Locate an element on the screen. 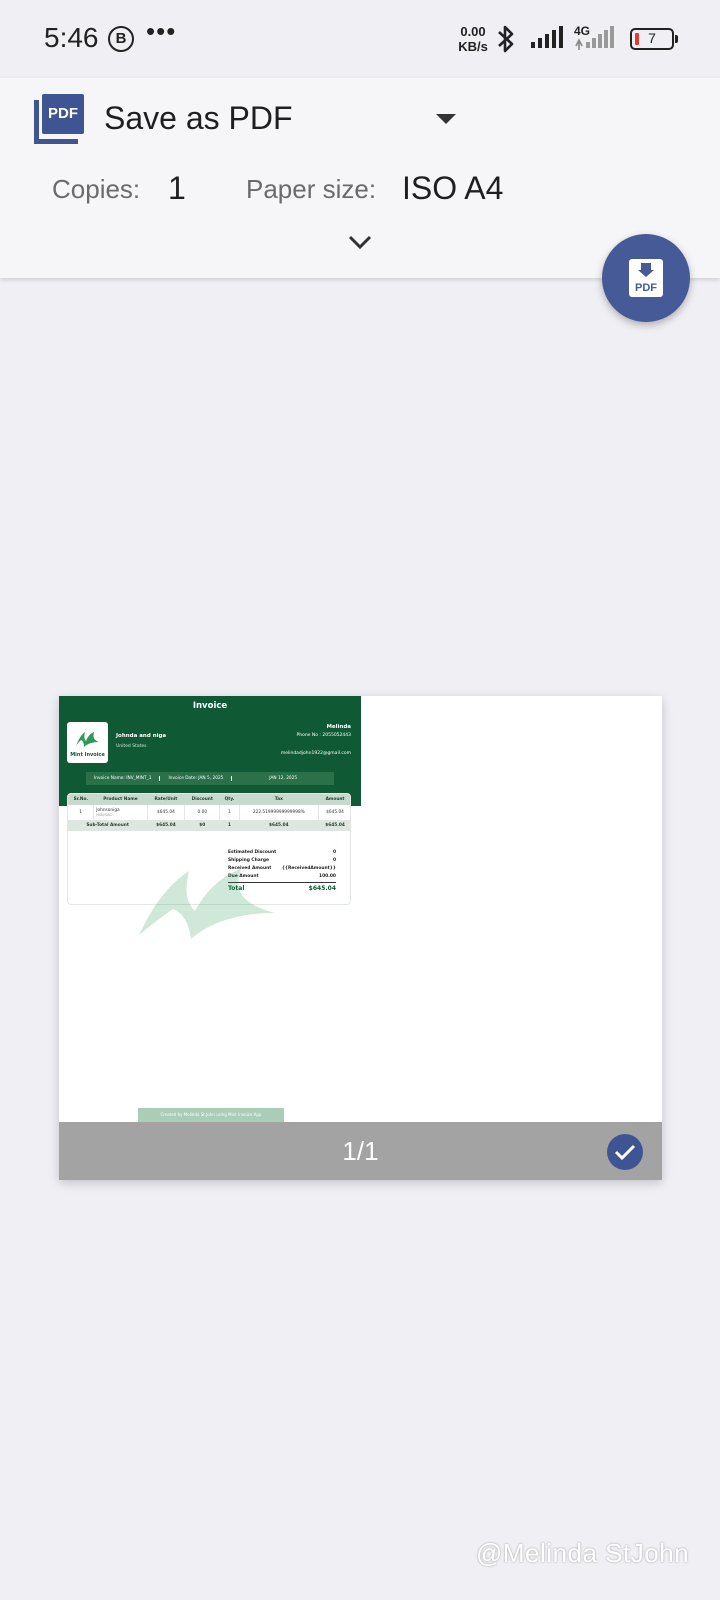  to-name: Melinda is located at coordinates (338, 727).